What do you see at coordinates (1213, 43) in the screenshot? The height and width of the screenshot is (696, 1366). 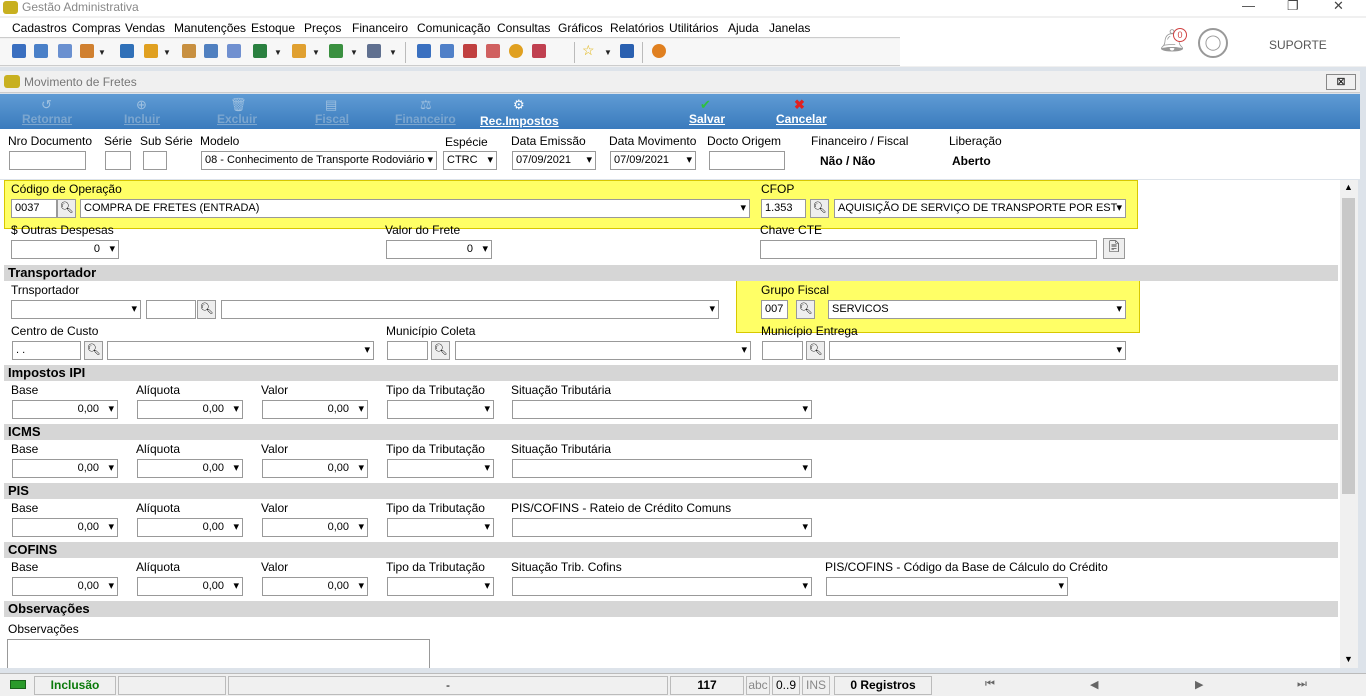 I see `avatar: ◯` at bounding box center [1213, 43].